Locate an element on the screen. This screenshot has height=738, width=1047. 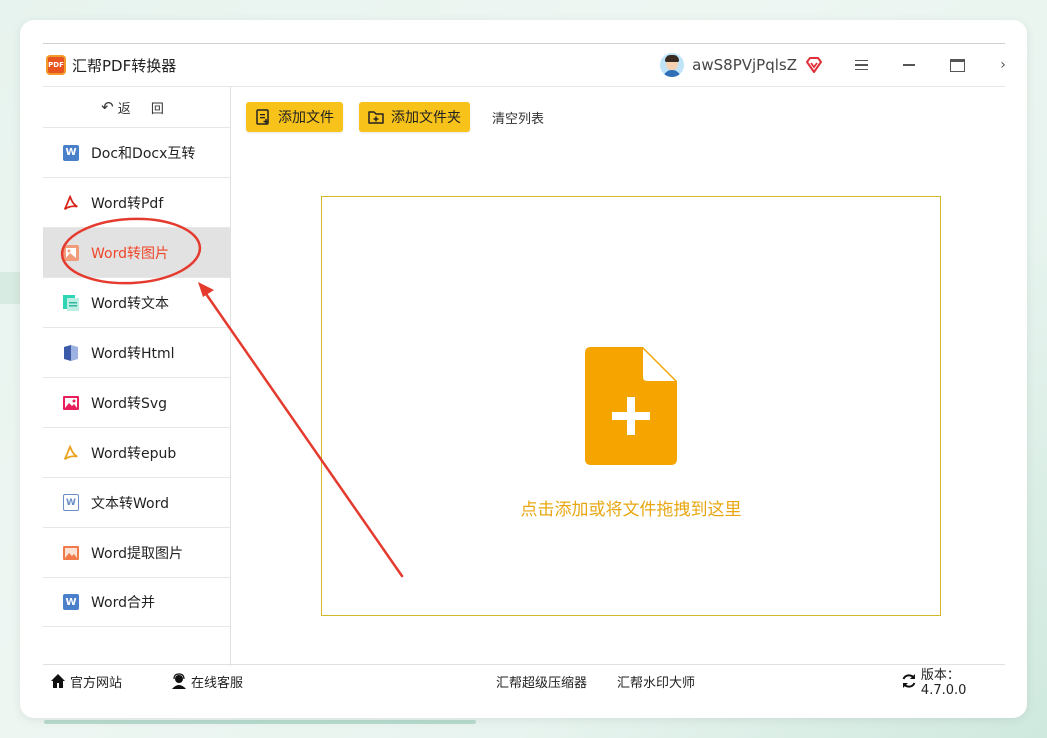
sidebar-item-word-to-image: Word转图片 is located at coordinates (136, 252).